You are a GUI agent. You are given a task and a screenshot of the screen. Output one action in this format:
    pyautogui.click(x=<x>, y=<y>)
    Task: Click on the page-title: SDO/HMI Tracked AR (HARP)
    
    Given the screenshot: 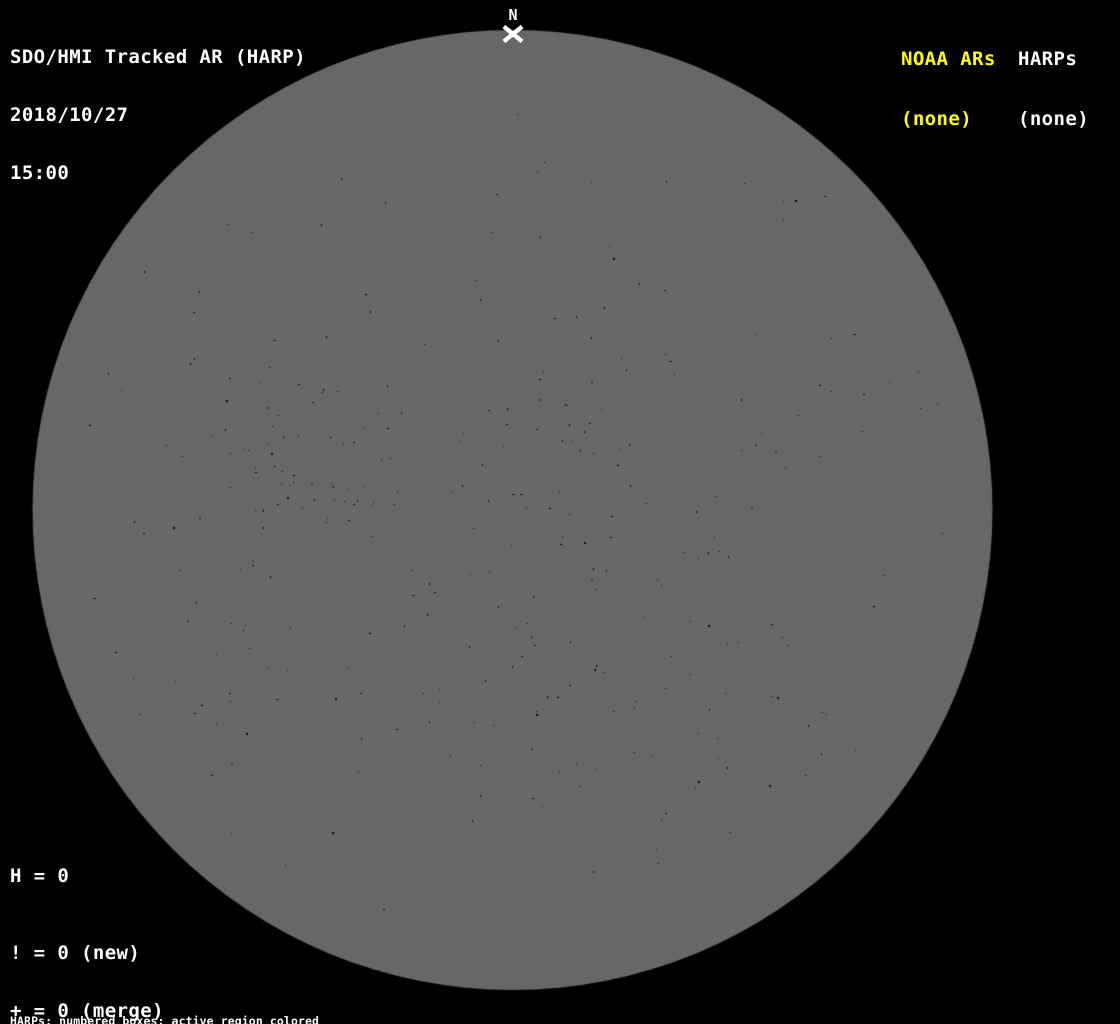 What is the action you would take?
    pyautogui.click(x=158, y=56)
    